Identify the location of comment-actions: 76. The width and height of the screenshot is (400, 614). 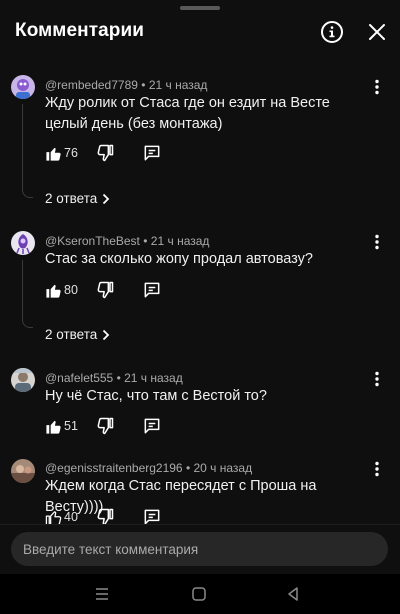
(145, 153).